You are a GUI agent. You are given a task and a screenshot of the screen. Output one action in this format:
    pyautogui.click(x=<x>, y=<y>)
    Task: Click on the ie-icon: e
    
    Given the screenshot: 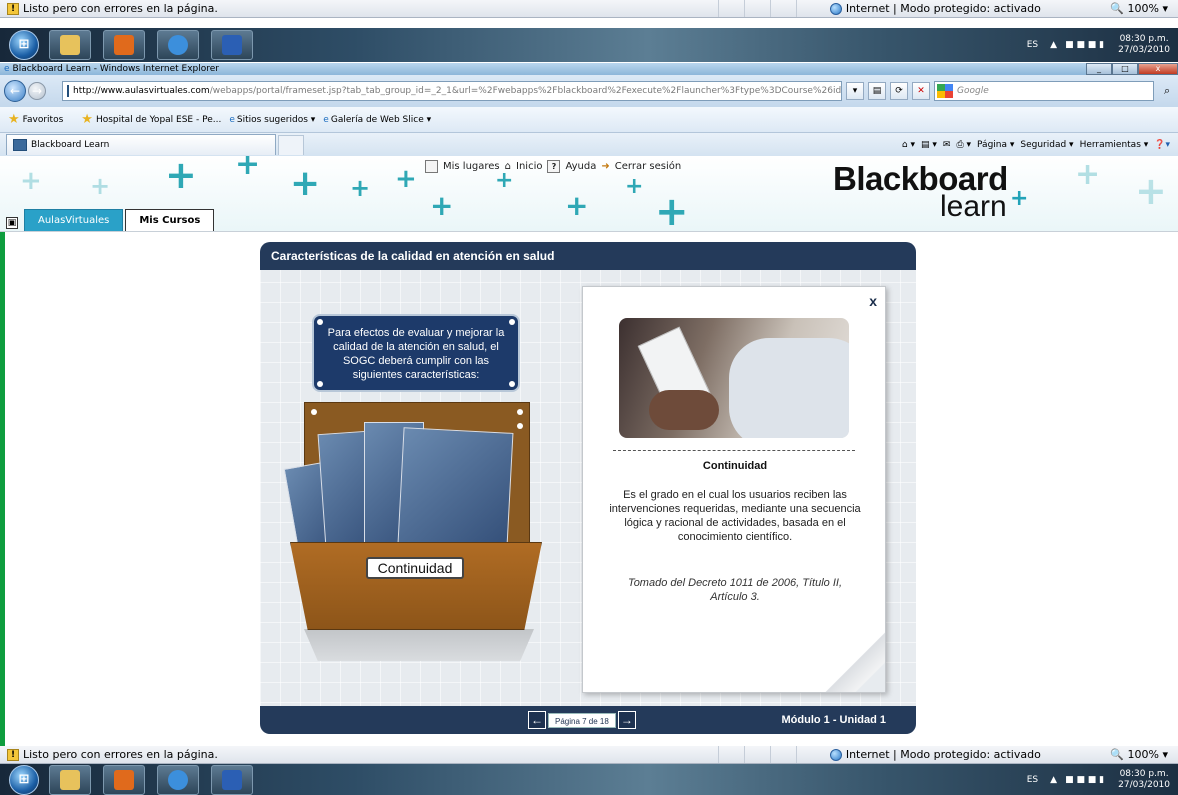 What is the action you would take?
    pyautogui.click(x=232, y=119)
    